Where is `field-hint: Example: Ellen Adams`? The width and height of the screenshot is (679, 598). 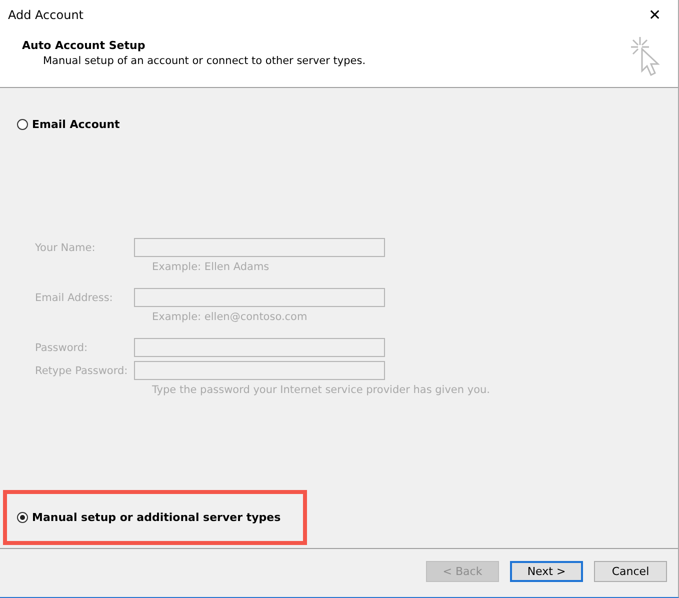 field-hint: Example: Ellen Adams is located at coordinates (210, 267).